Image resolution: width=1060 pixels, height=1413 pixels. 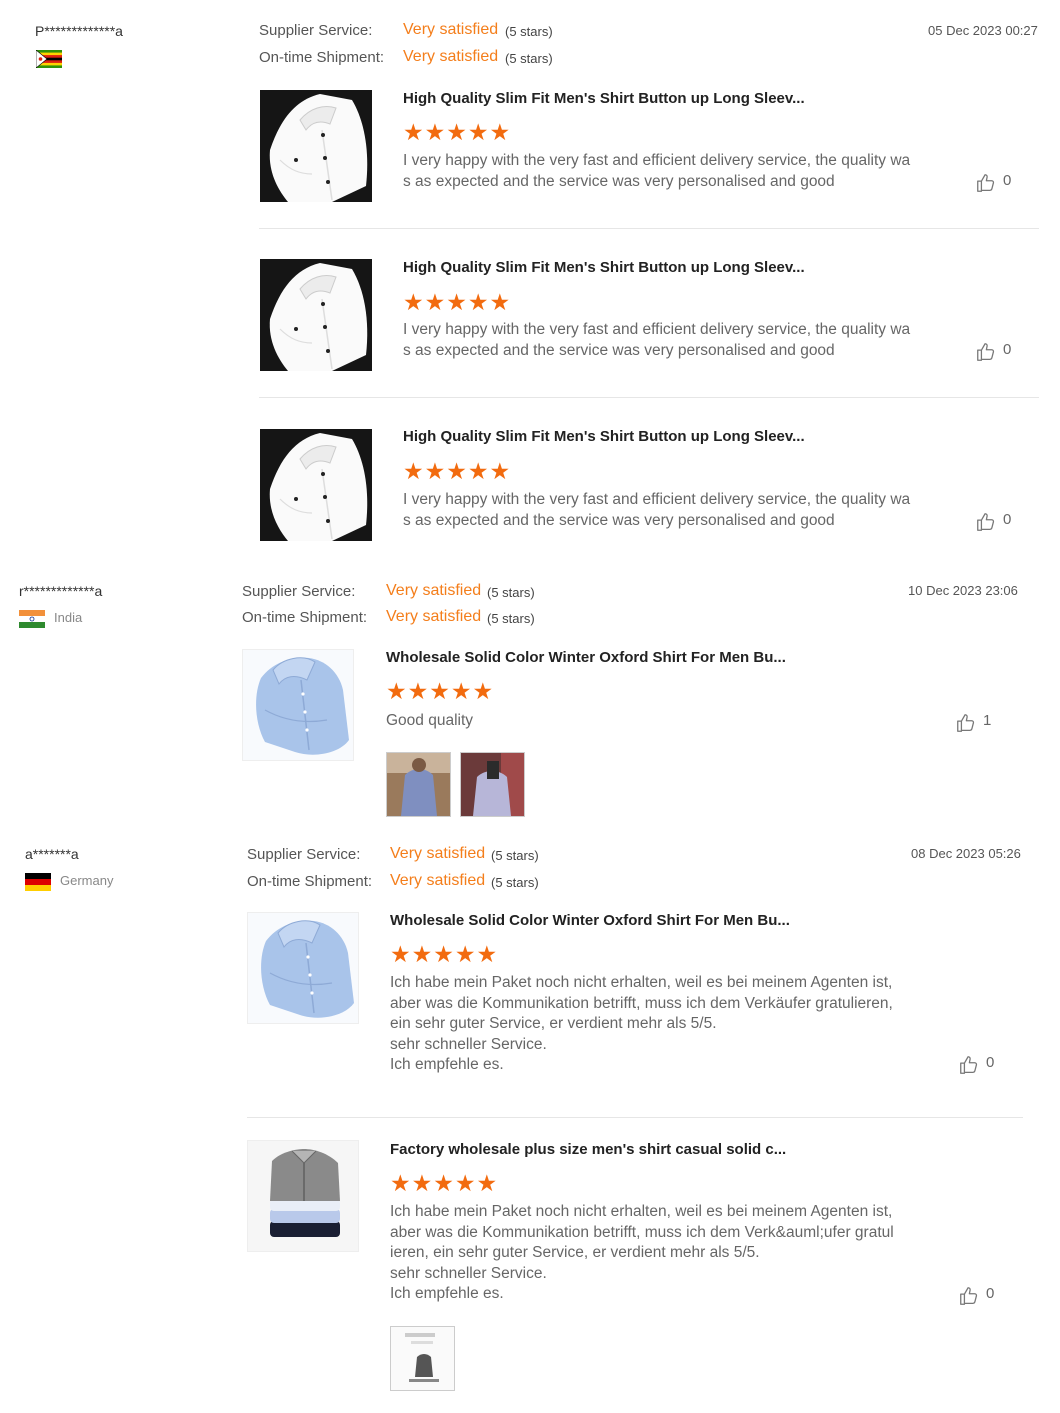 What do you see at coordinates (79, 31) in the screenshot?
I see `reviewer-name: P*************a` at bounding box center [79, 31].